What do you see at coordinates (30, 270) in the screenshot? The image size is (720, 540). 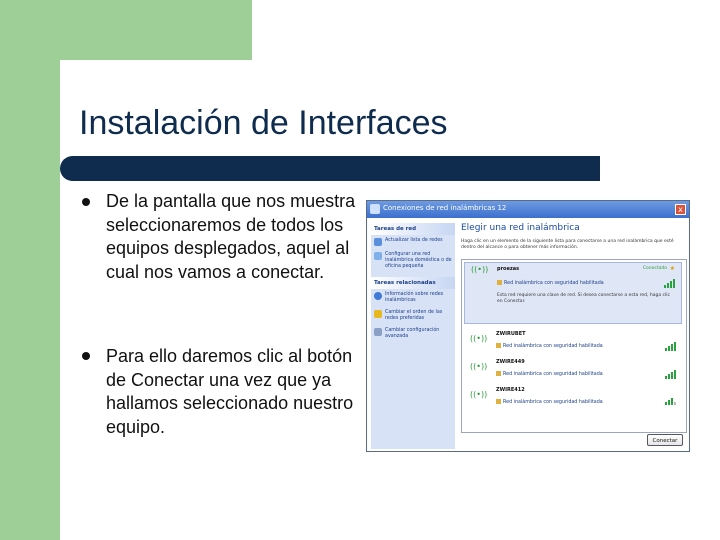 I see `decorative-green-band-left` at bounding box center [30, 270].